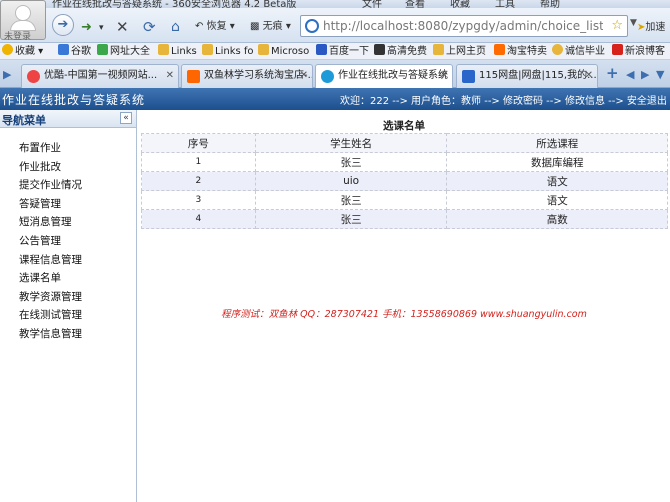 This screenshot has width=670, height=502. I want to click on history-dropdown: ▾, so click(101, 27).